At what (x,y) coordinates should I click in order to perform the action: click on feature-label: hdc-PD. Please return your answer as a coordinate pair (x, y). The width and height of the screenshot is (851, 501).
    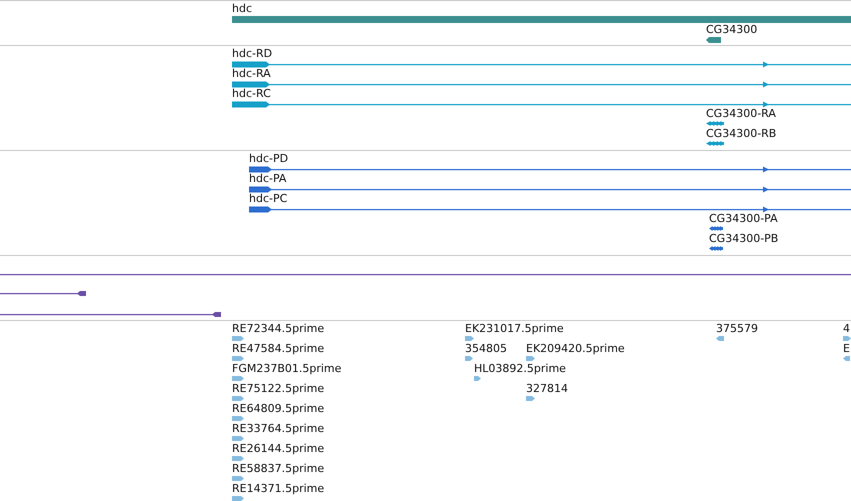
    Looking at the image, I should click on (268, 158).